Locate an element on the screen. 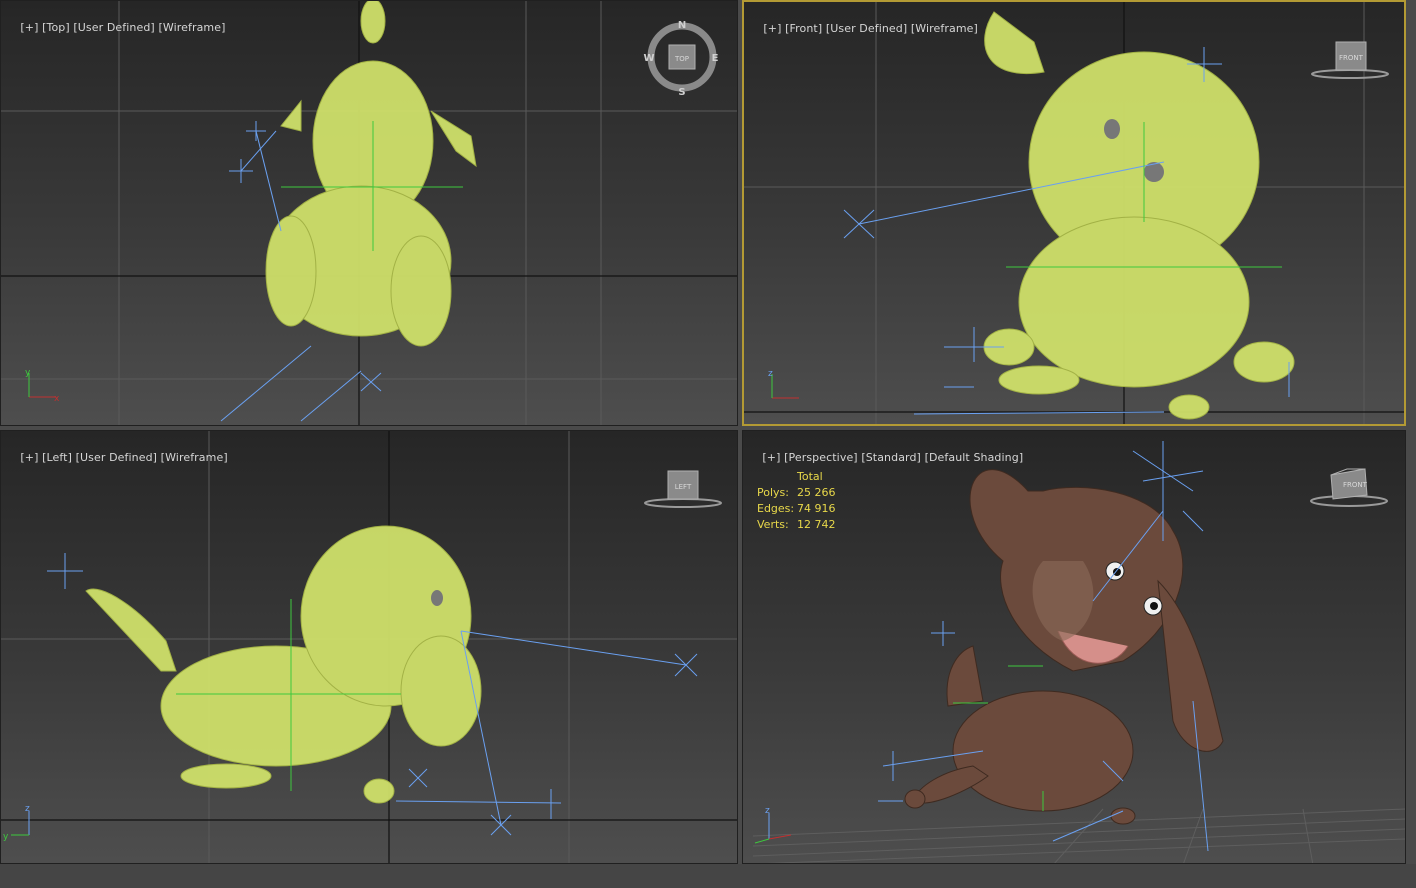  view-point-label: [Perspective] is located at coordinates (821, 457).